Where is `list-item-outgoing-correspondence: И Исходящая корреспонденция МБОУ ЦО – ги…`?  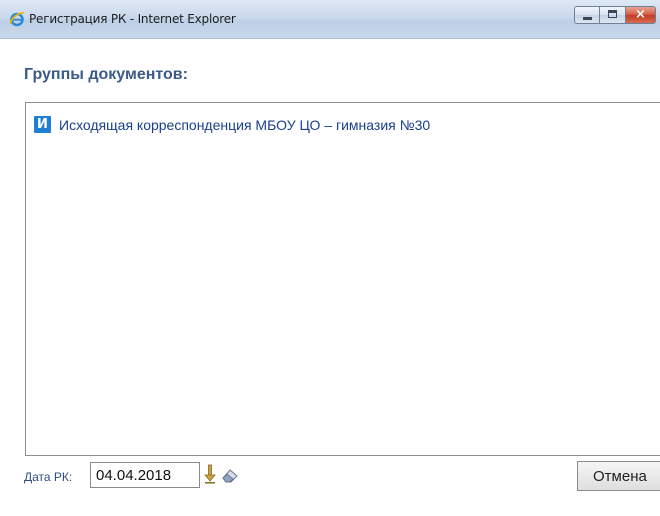
list-item-outgoing-correspondence: И Исходящая корреспонденция МБОУ ЦО – ги… is located at coordinates (232, 124).